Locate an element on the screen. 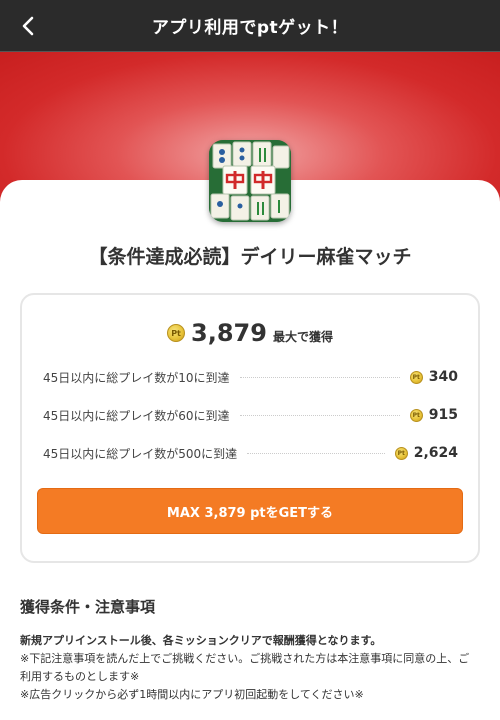 The height and width of the screenshot is (720, 500). condition-row: 45日以内に総プレイ数が500に到達 Pt 2,624 is located at coordinates (250, 453).